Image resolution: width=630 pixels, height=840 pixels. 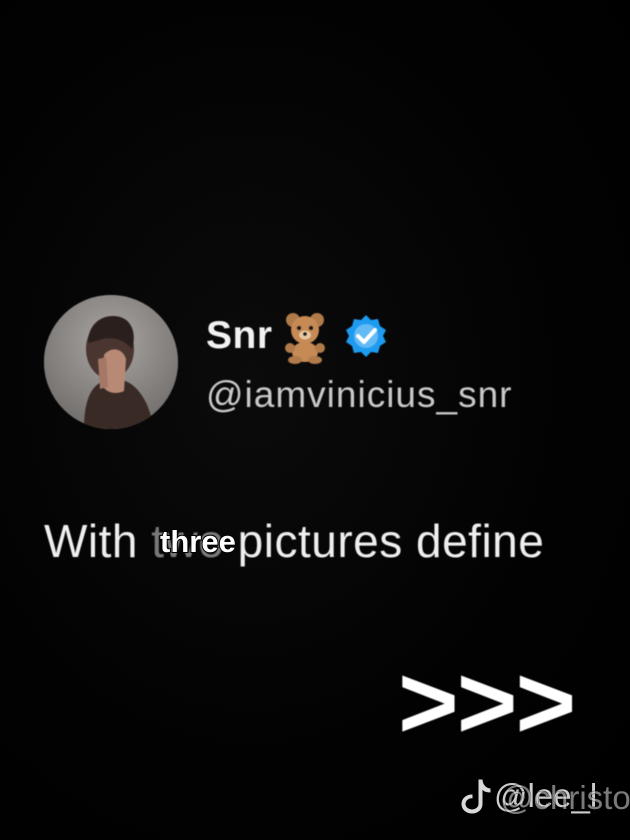 I want to click on caption-overlay: three, so click(x=198, y=541).